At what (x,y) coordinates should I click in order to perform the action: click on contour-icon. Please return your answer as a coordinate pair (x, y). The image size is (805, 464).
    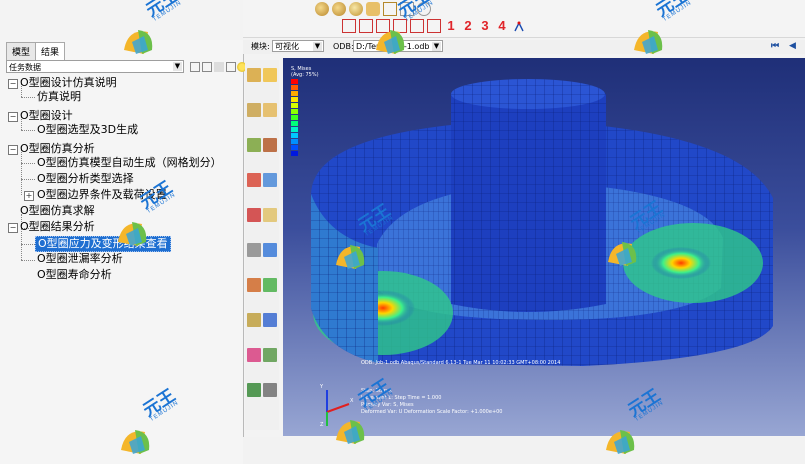
    Looking at the image, I should click on (254, 110).